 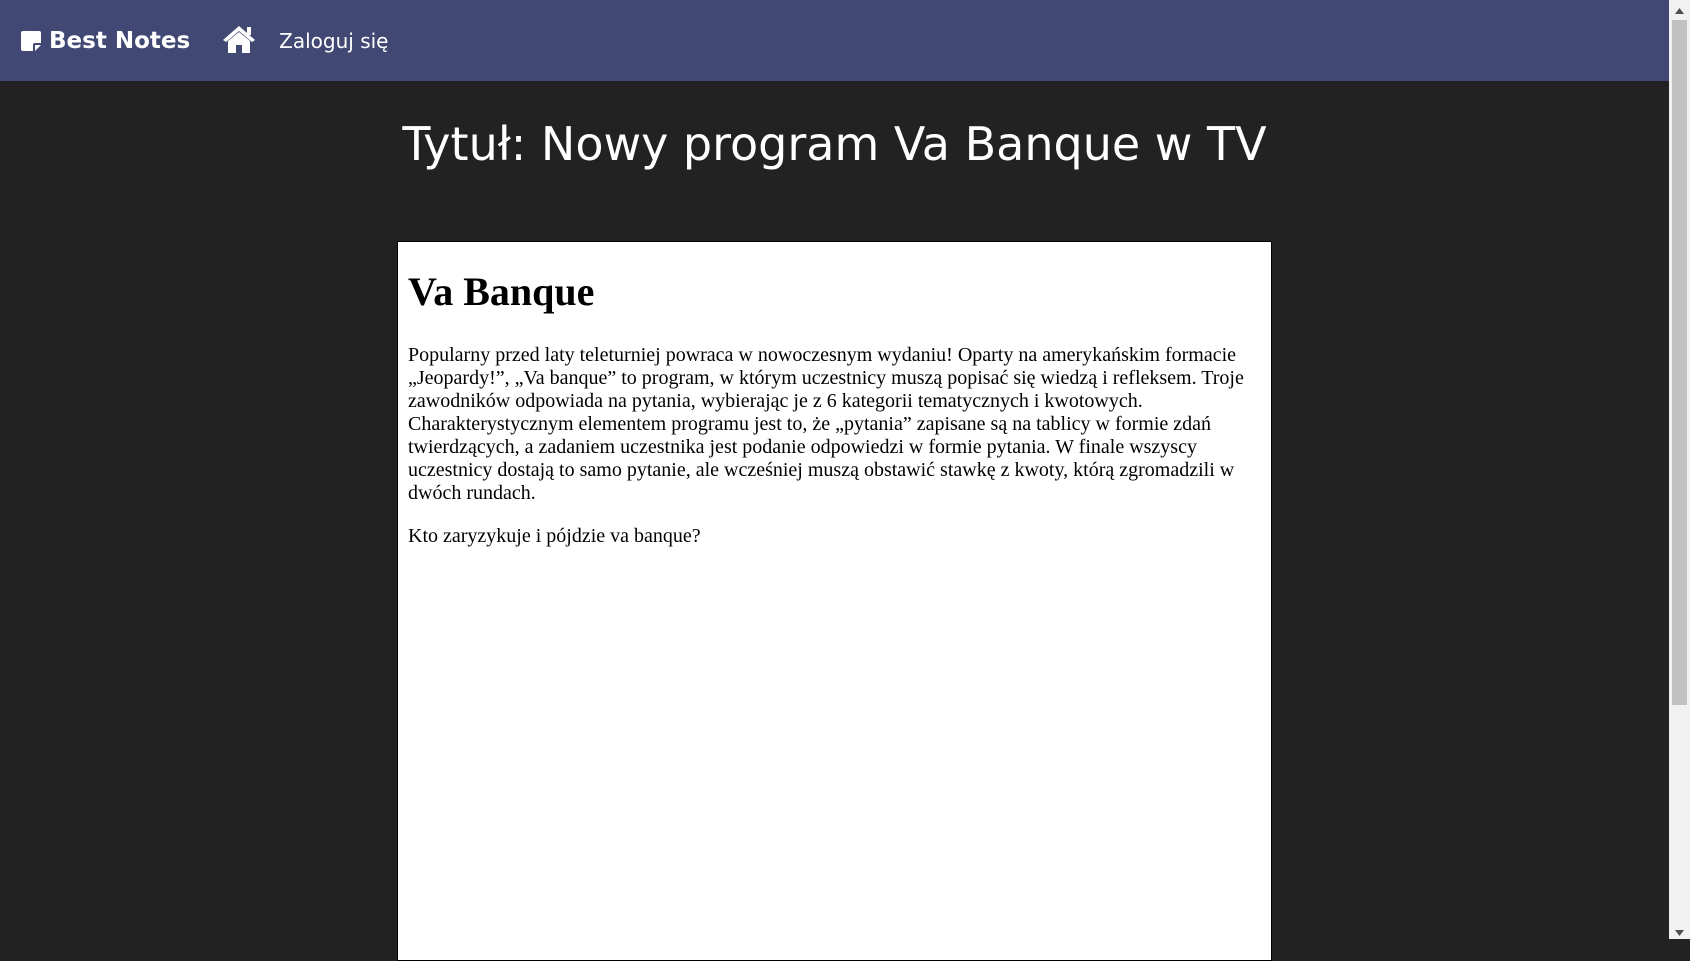 What do you see at coordinates (834, 40) in the screenshot?
I see `top-navbar: Best Notes Zaloguj się` at bounding box center [834, 40].